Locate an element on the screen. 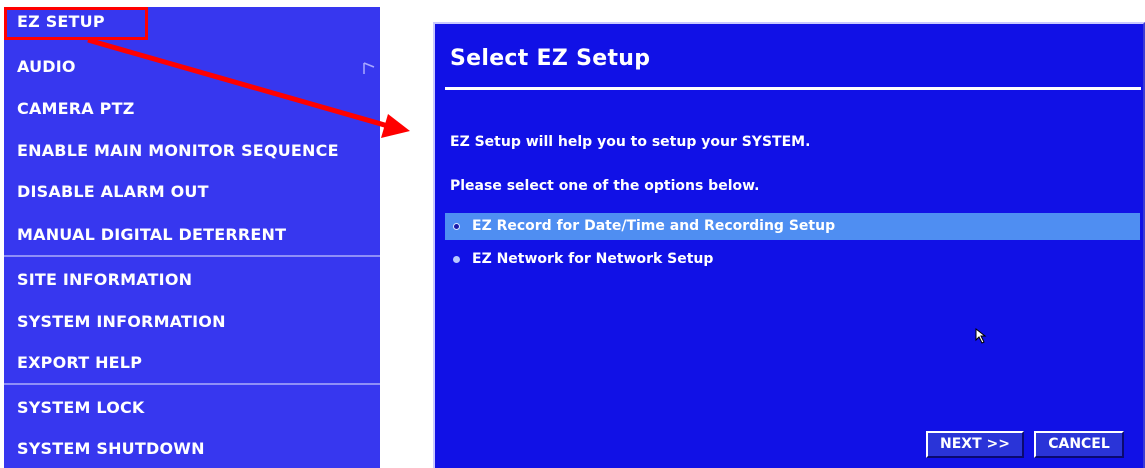 Image resolution: width=1145 pixels, height=468 pixels. menu-item-export-help: EXPORT HELP is located at coordinates (79, 363).